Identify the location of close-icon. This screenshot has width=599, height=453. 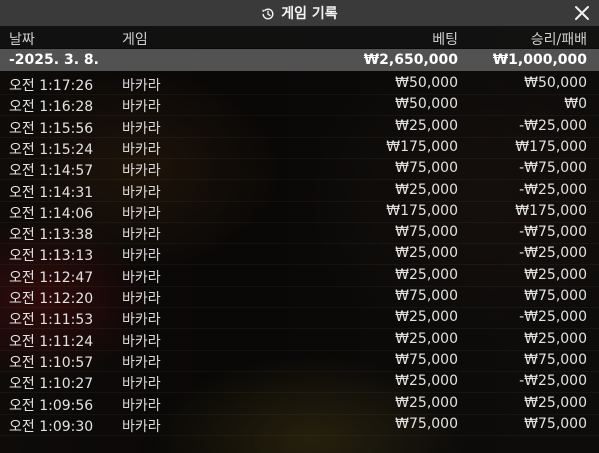
(582, 13).